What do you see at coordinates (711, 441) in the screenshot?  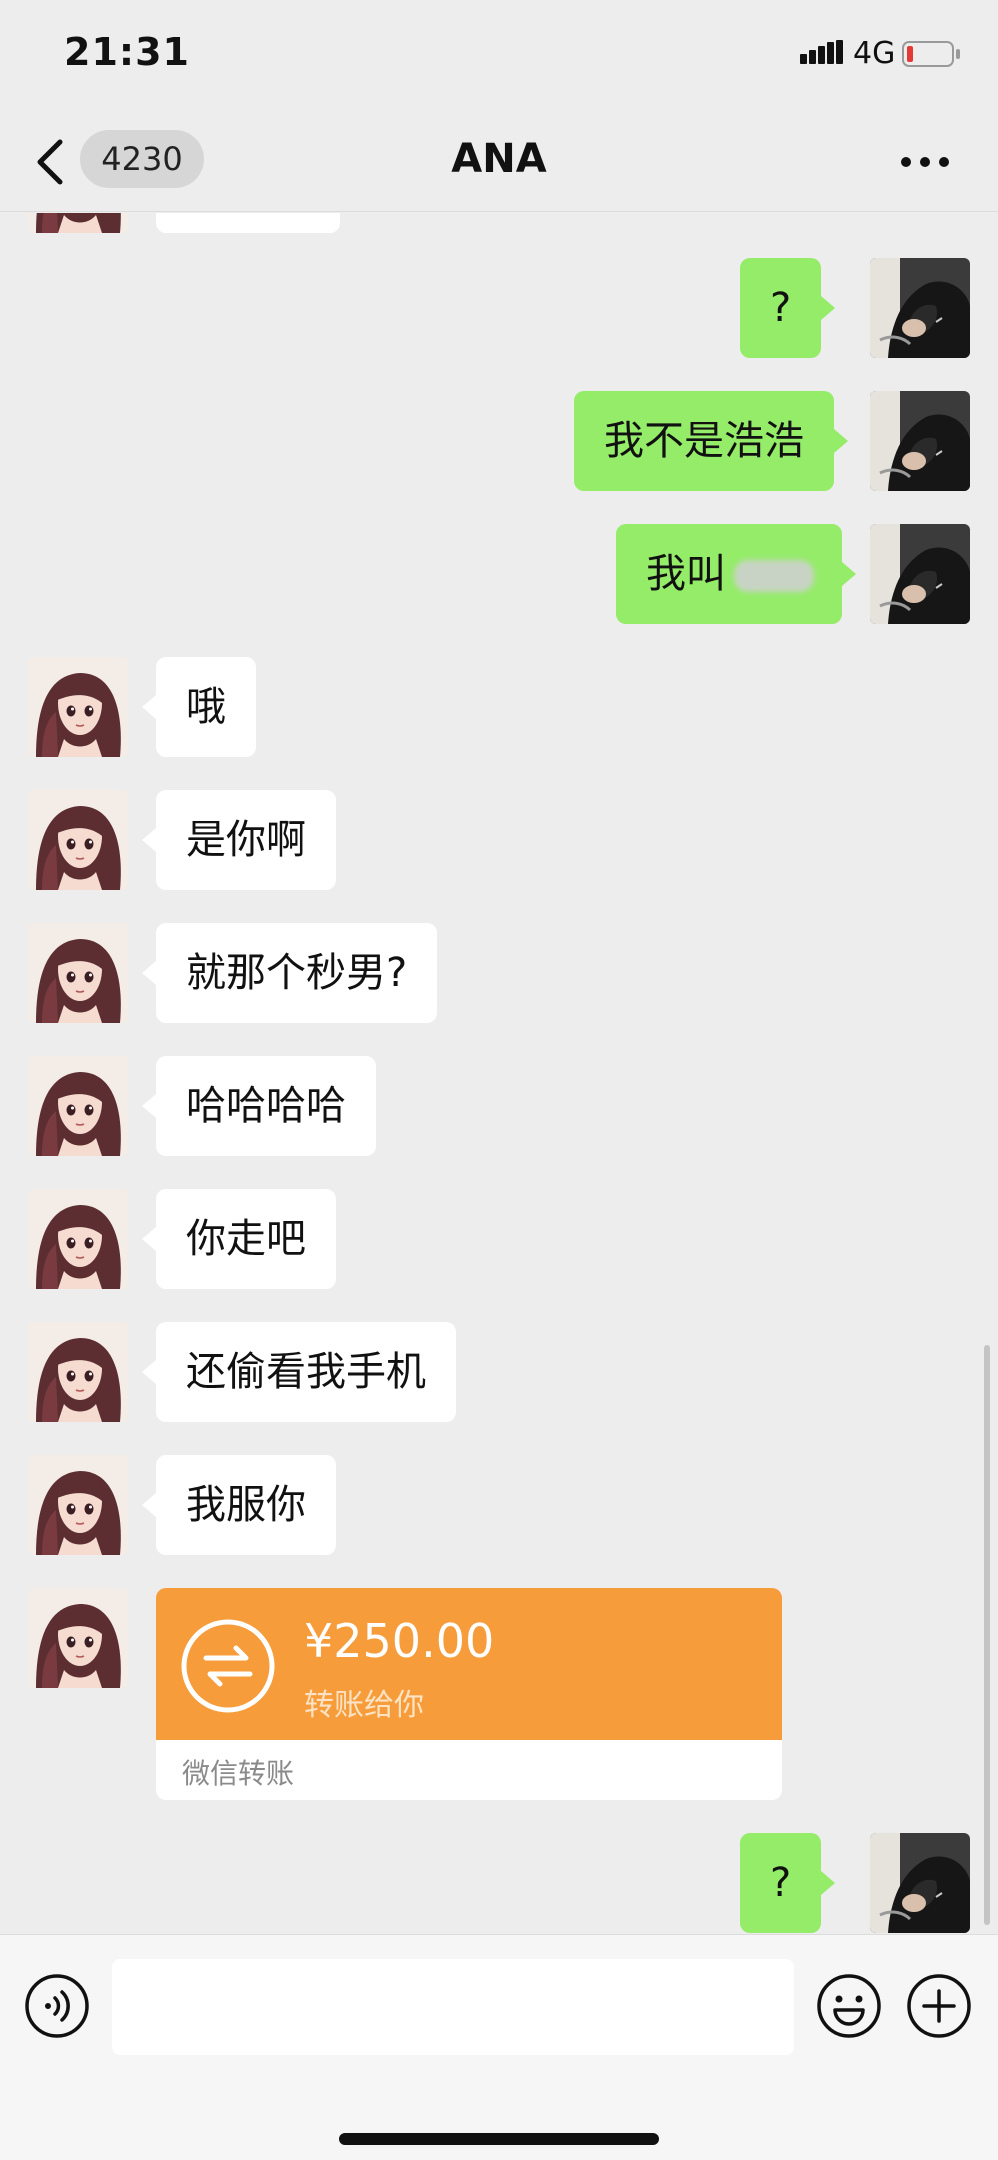 I see `message-bubble: 我不是浩浩` at bounding box center [711, 441].